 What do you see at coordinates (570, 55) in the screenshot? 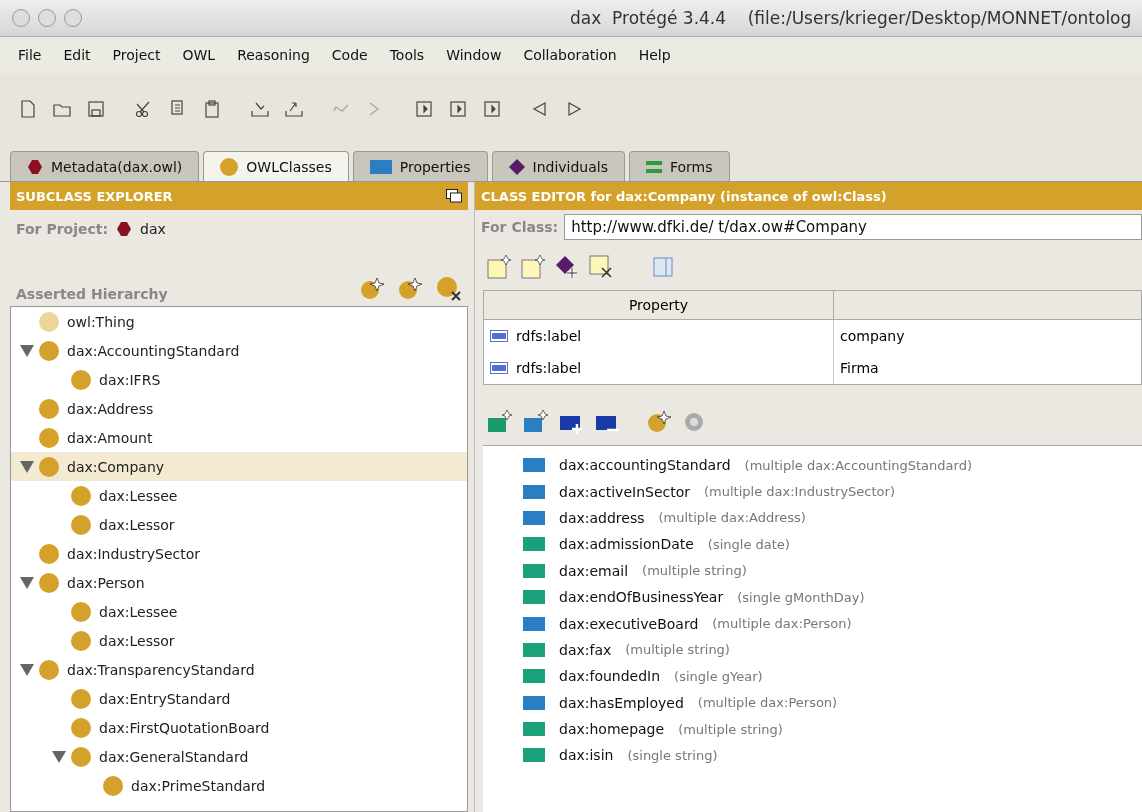
I see `menu-item: Collaboration` at bounding box center [570, 55].